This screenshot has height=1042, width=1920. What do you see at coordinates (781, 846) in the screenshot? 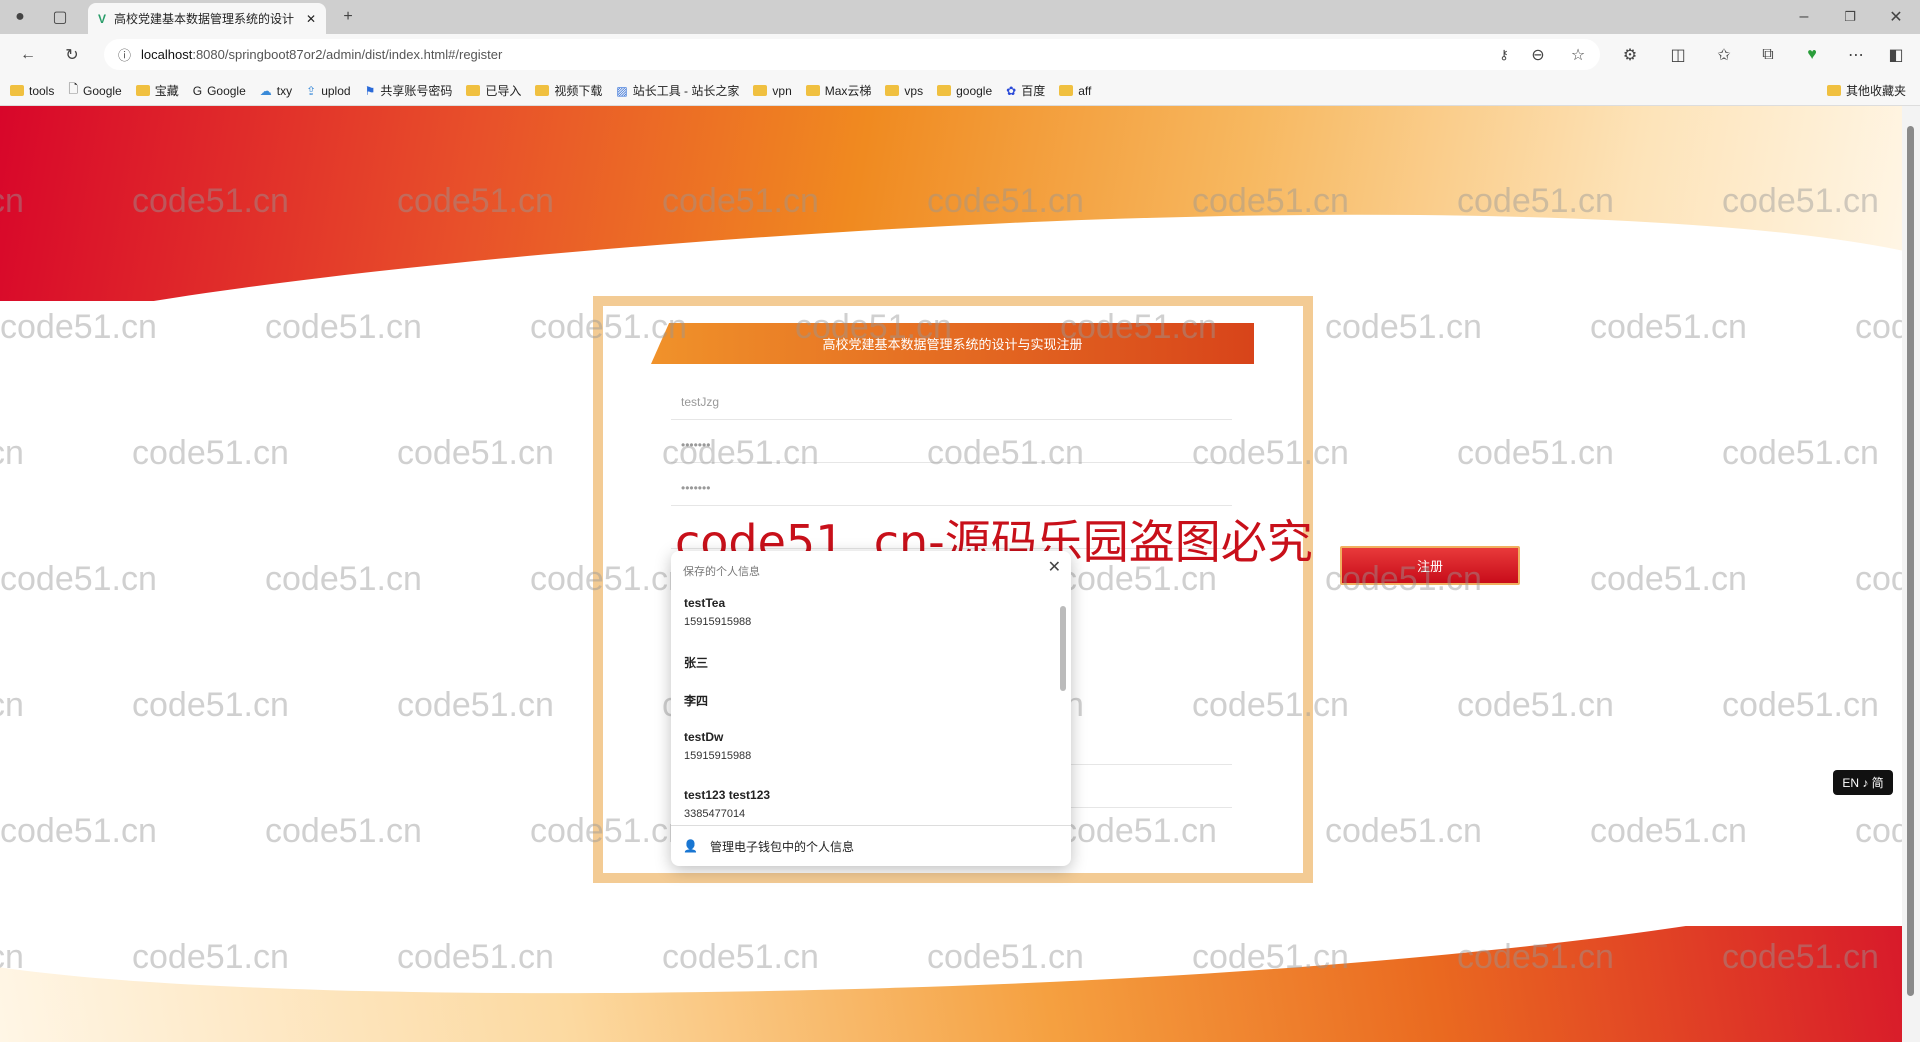
I see `manage-wallet-label: 管理电子钱包中的个人信息` at bounding box center [781, 846].